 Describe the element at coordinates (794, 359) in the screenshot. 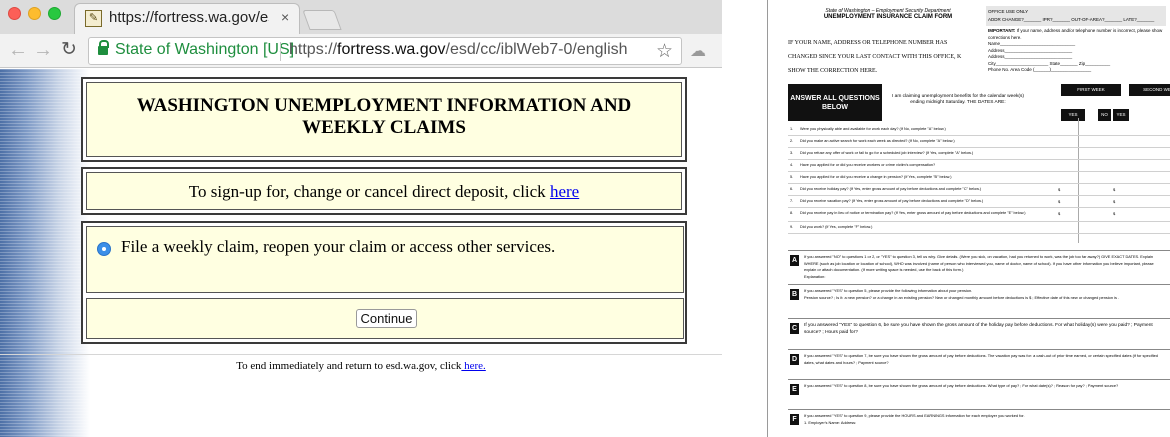

I see `section-letter: D` at that location.